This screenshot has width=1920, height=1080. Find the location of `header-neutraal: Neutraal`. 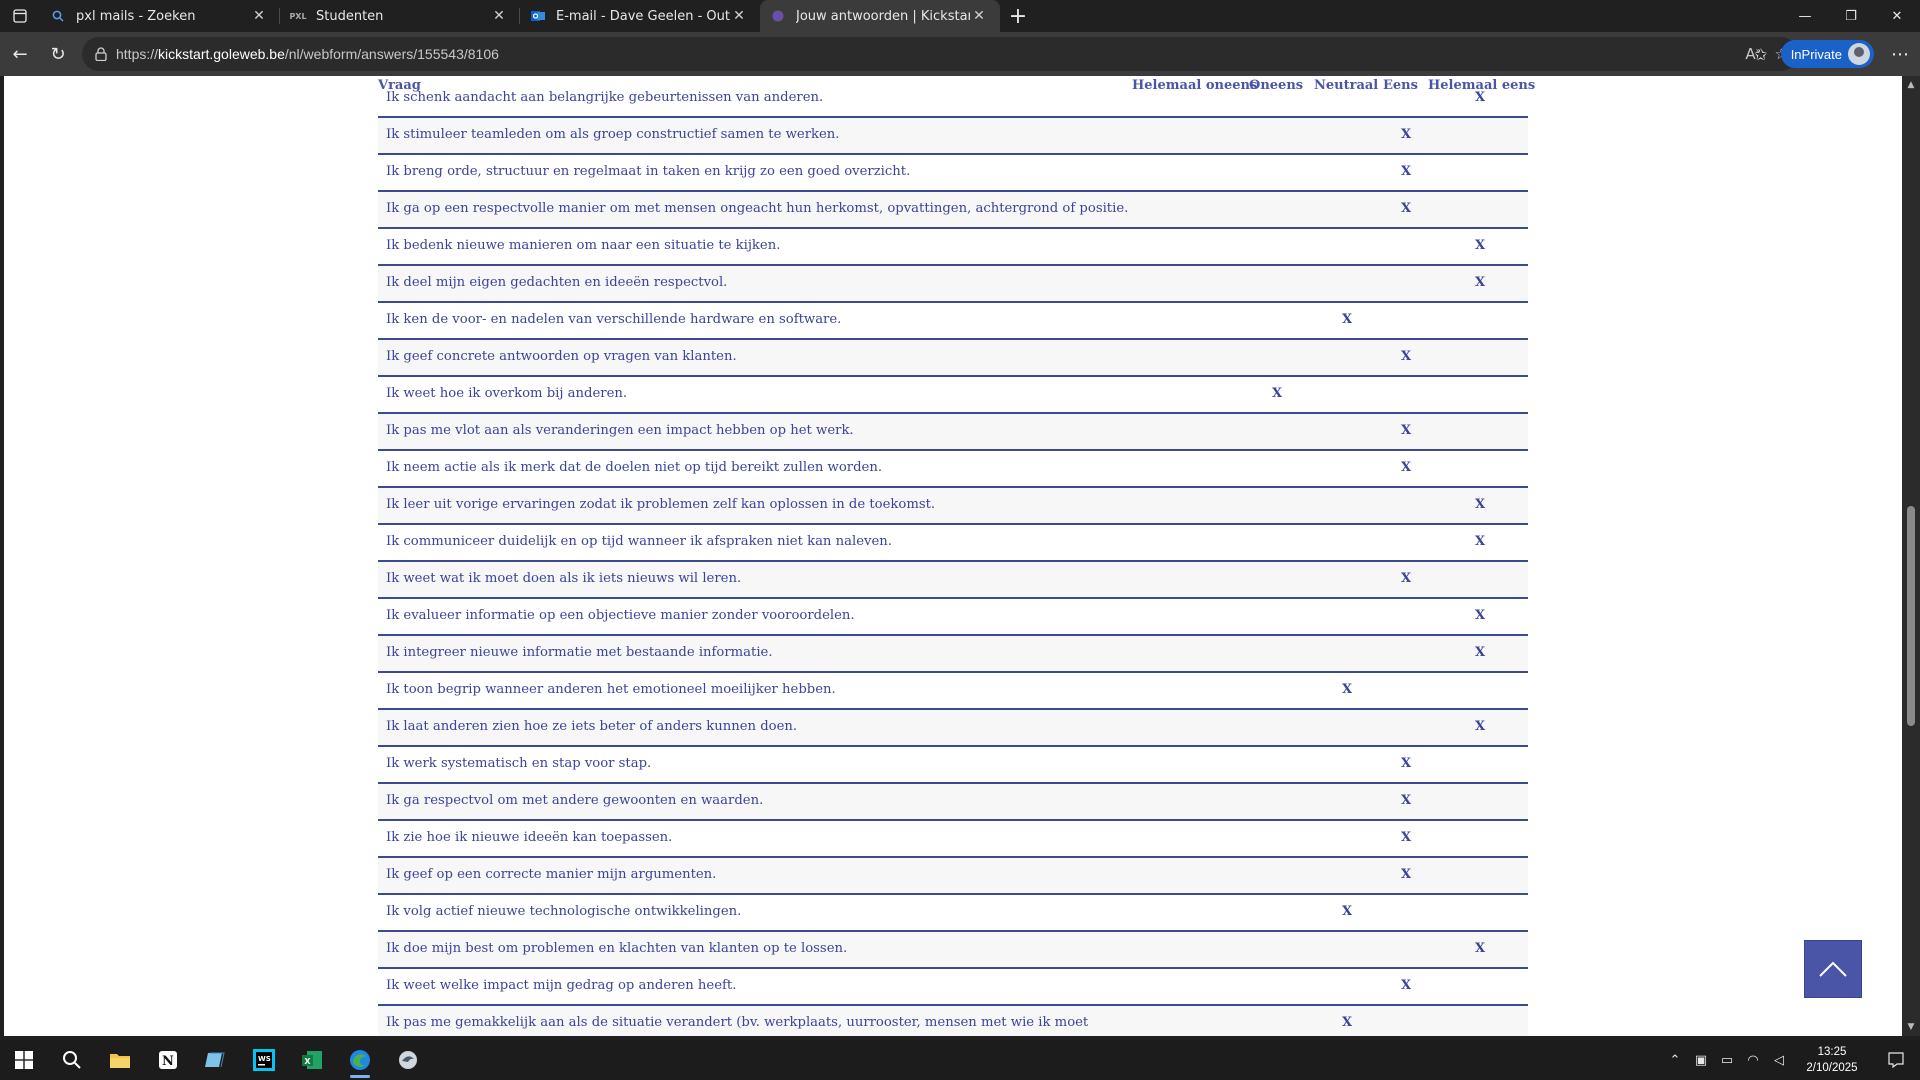

header-neutraal: Neutraal is located at coordinates (1346, 85).